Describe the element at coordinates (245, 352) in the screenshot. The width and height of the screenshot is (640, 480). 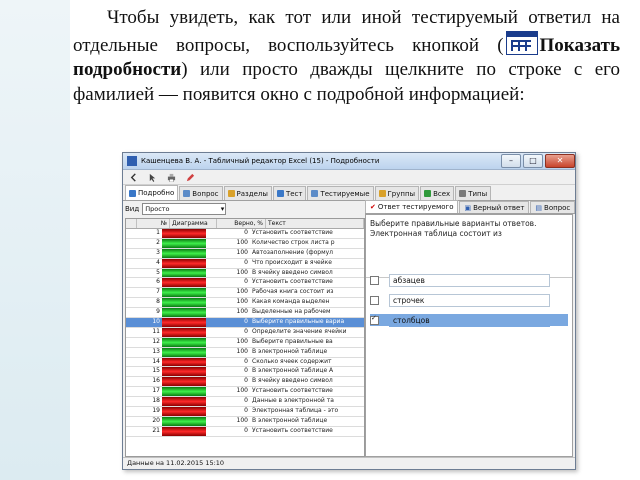
I see `table-row: 13 100 В электронной таблице` at that location.